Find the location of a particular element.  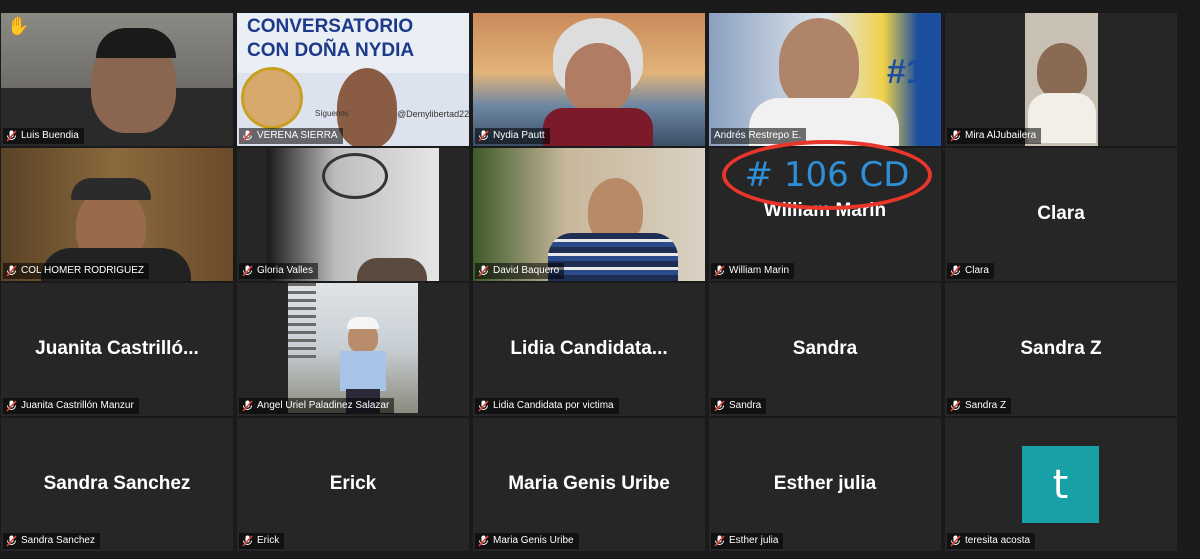

profile-photo is located at coordinates (353, 348).